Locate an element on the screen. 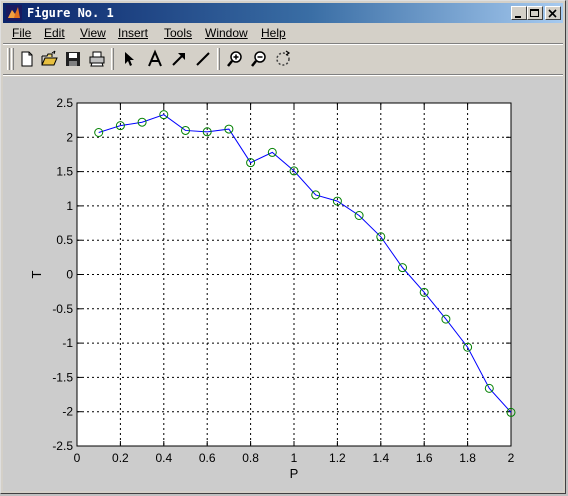  menu-edit: Edit is located at coordinates (54, 33).